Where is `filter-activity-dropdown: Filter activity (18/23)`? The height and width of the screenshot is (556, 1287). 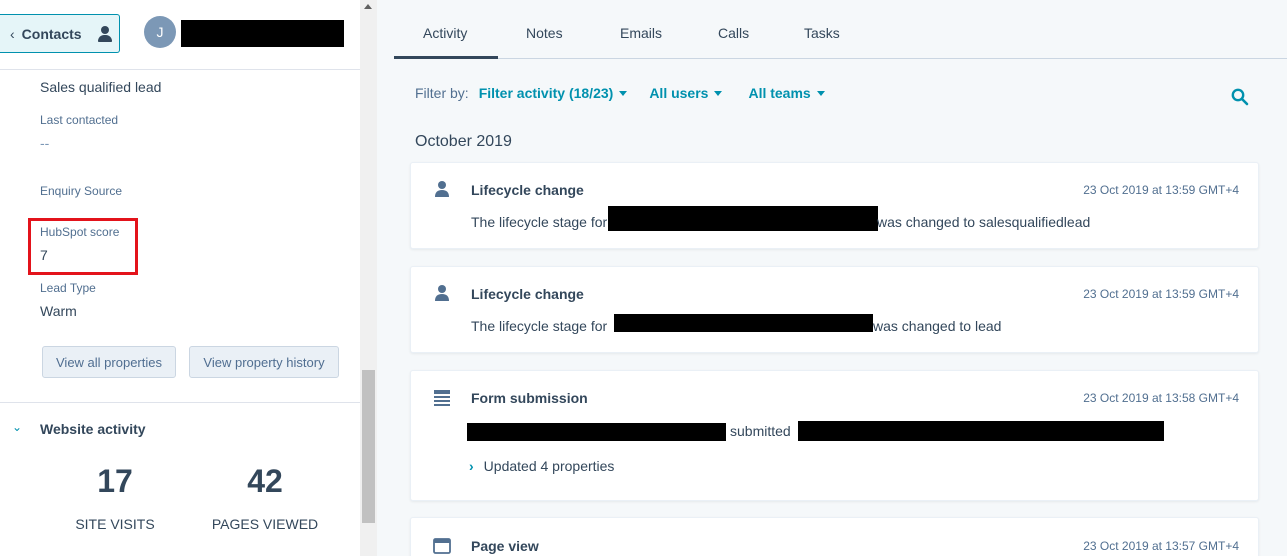 filter-activity-dropdown: Filter activity (18/23) is located at coordinates (553, 93).